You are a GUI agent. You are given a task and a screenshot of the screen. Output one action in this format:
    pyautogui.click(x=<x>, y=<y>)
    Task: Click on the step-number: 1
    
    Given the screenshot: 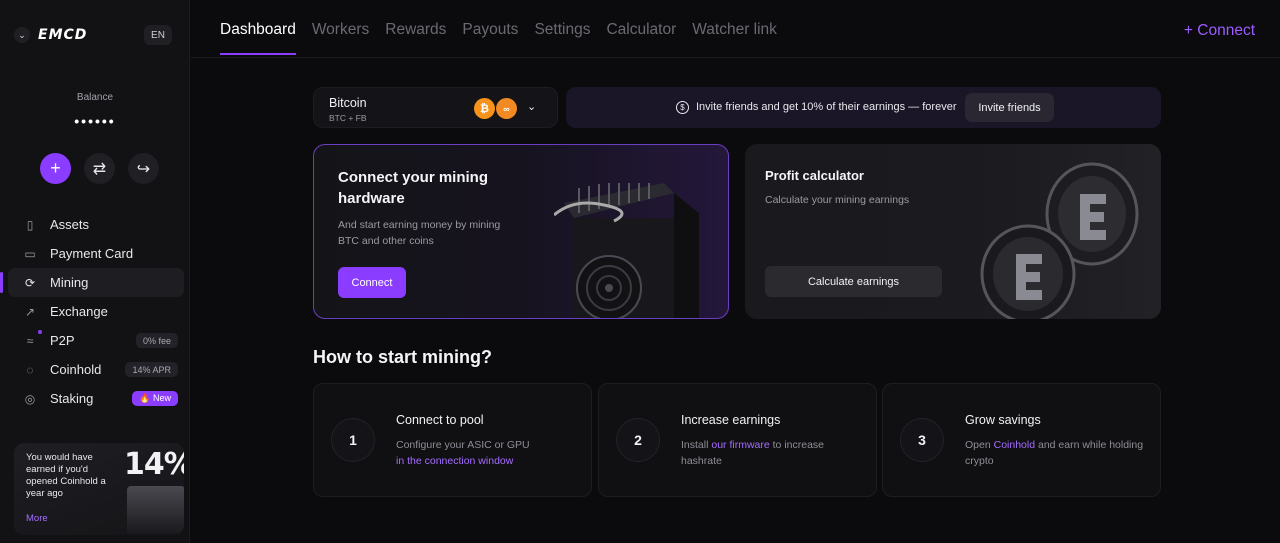 What is the action you would take?
    pyautogui.click(x=353, y=440)
    